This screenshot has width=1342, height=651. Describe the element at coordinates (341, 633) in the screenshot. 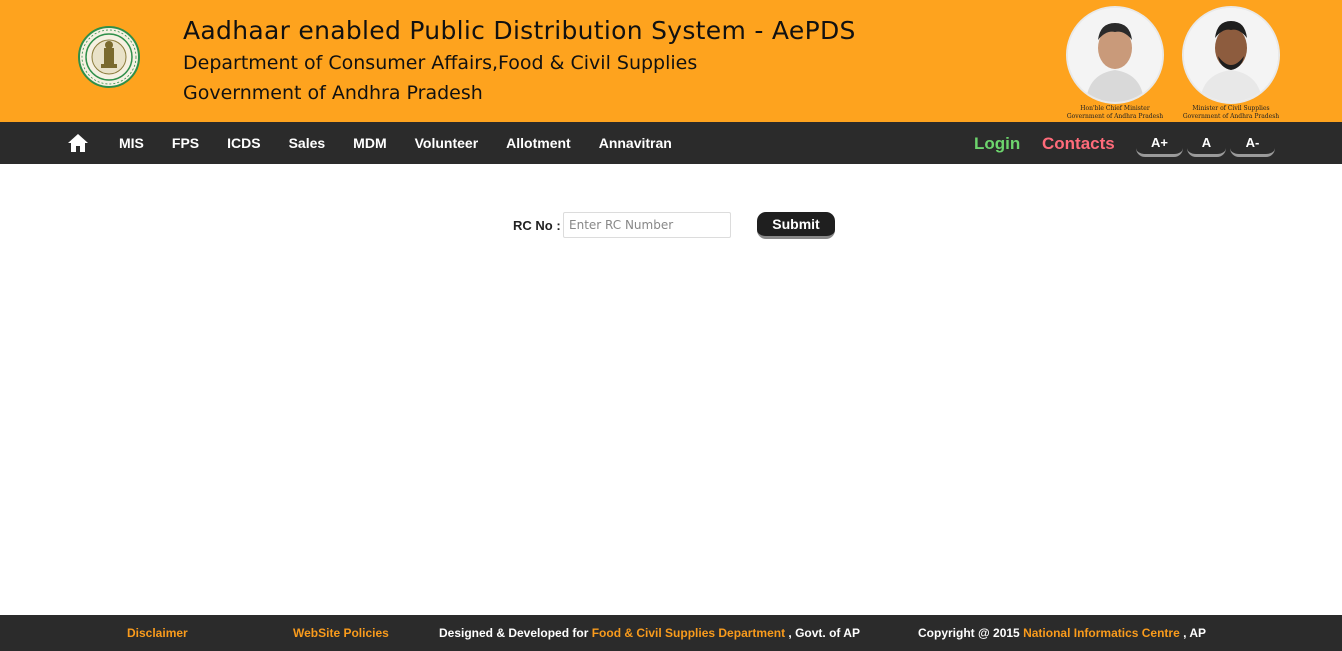

I see `website-policies-link: WebSite Policies` at that location.